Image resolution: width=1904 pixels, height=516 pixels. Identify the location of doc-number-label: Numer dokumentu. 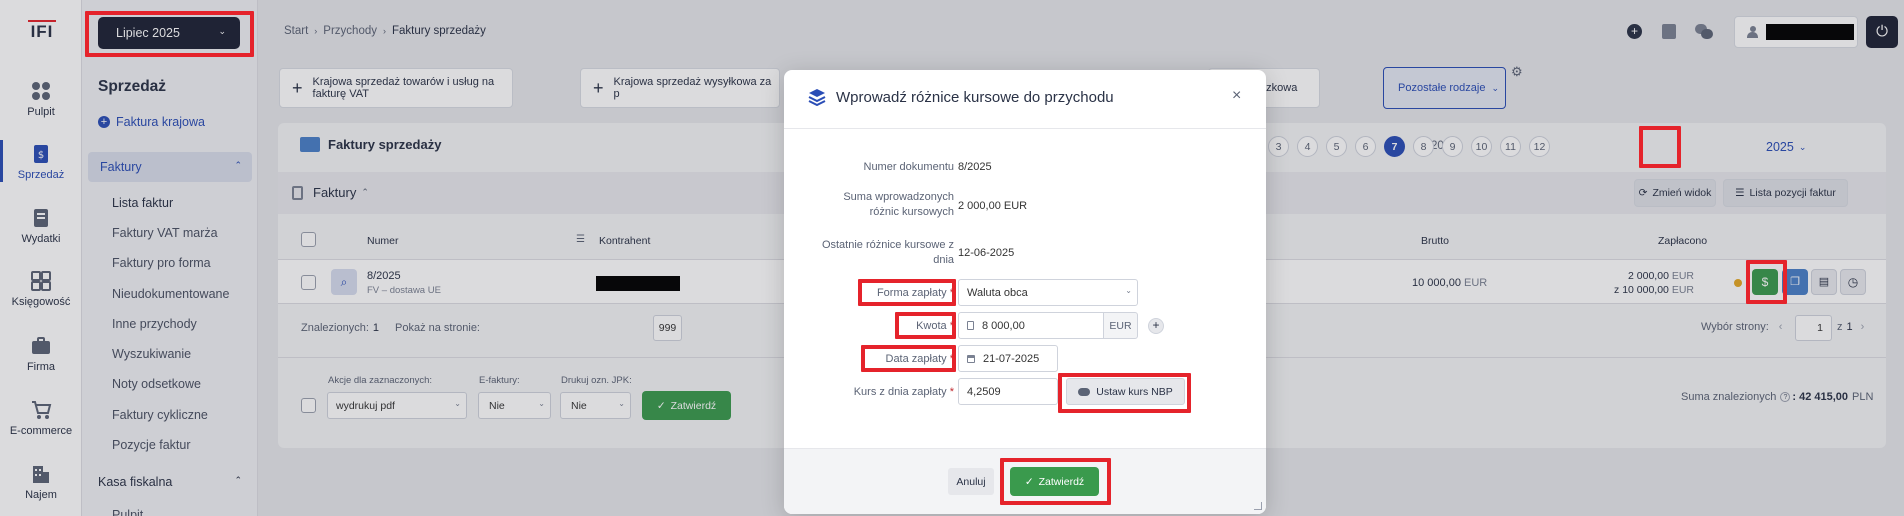
(909, 167).